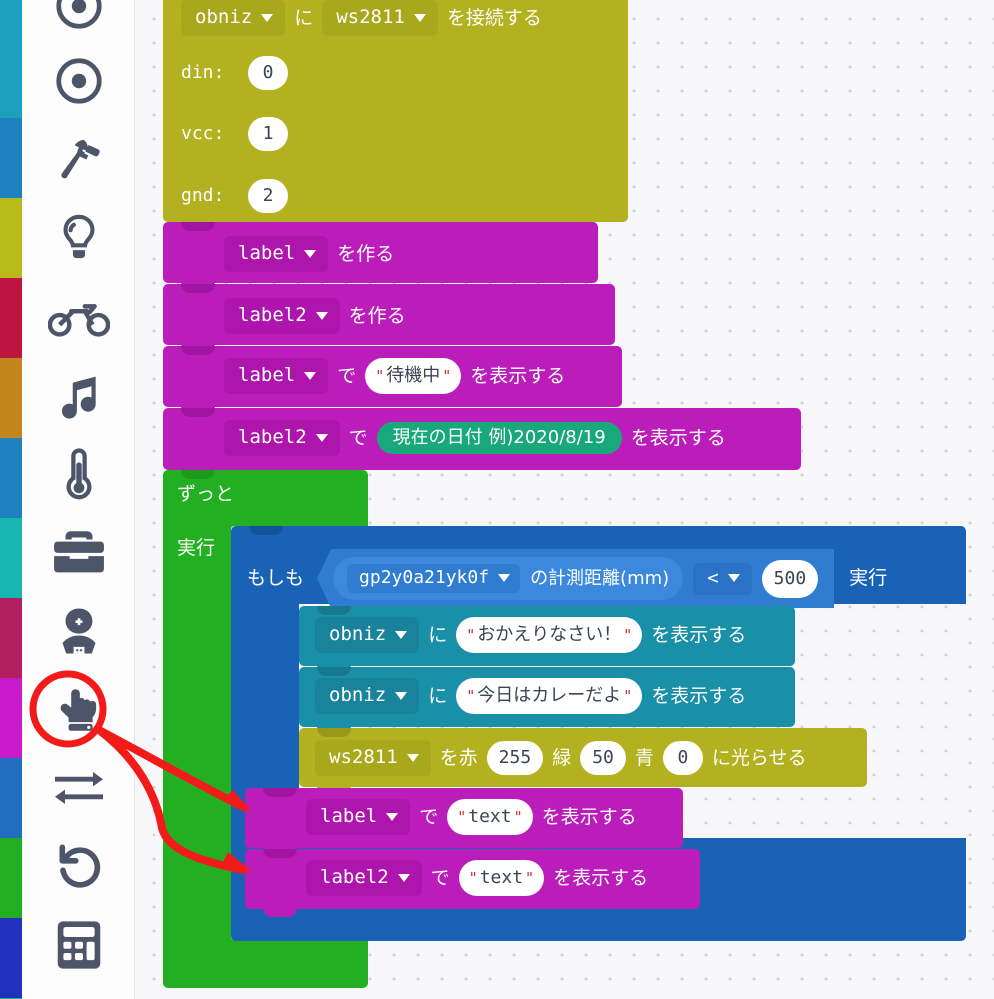  Describe the element at coordinates (358, 695) in the screenshot. I see `display-curry-target-value: obniz` at that location.